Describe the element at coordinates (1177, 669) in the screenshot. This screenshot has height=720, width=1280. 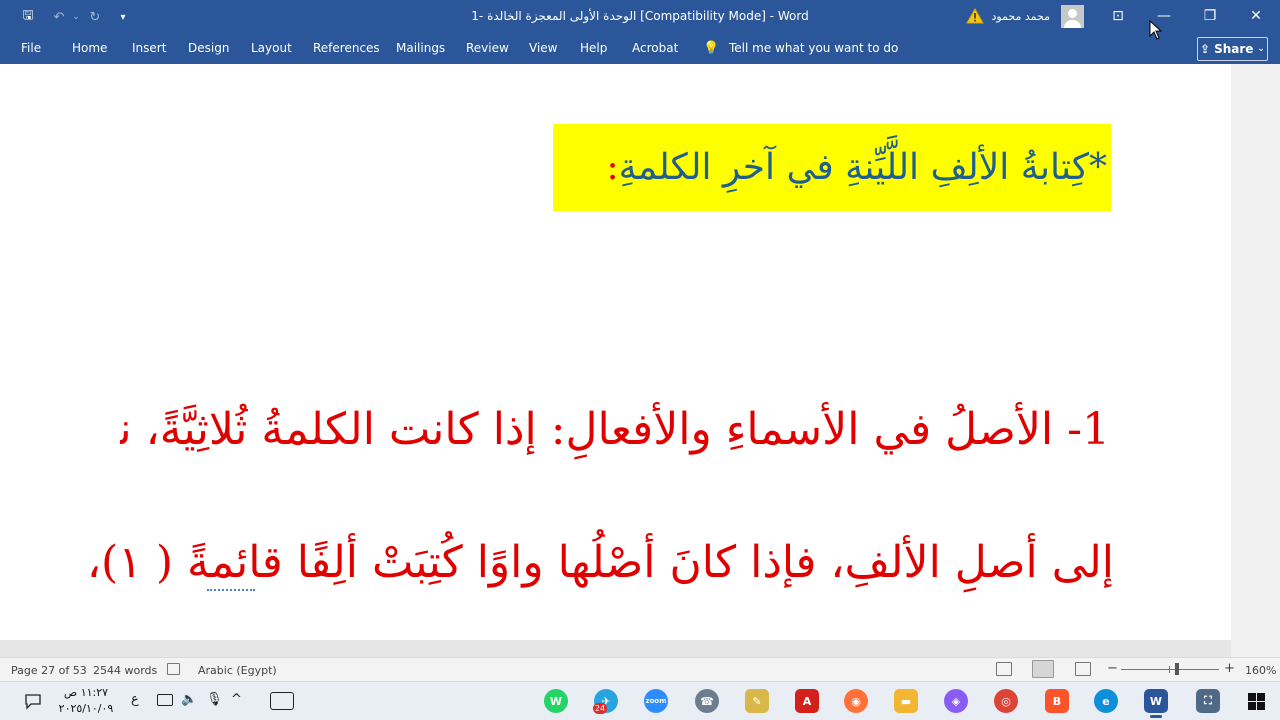
I see `zoom-slider-thumb` at that location.